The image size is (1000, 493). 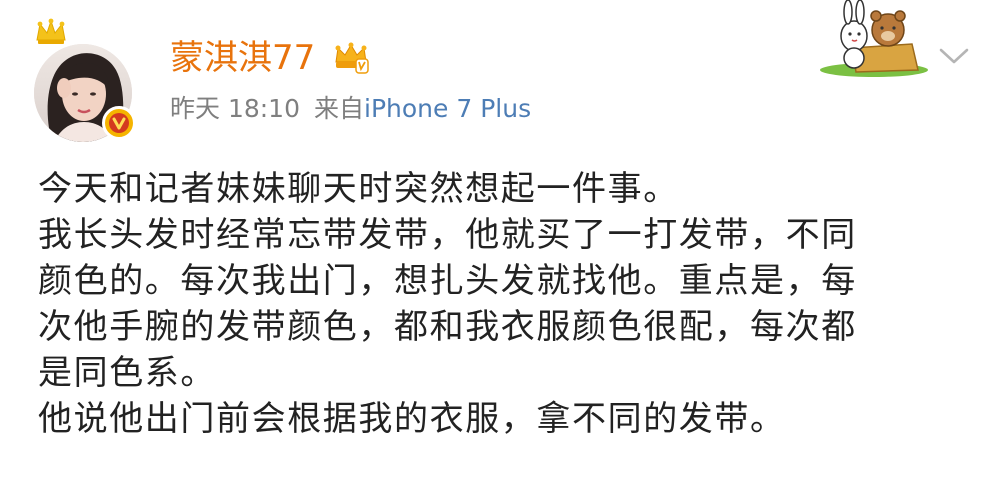 What do you see at coordinates (351, 58) in the screenshot?
I see `vip-crown-icon` at bounding box center [351, 58].